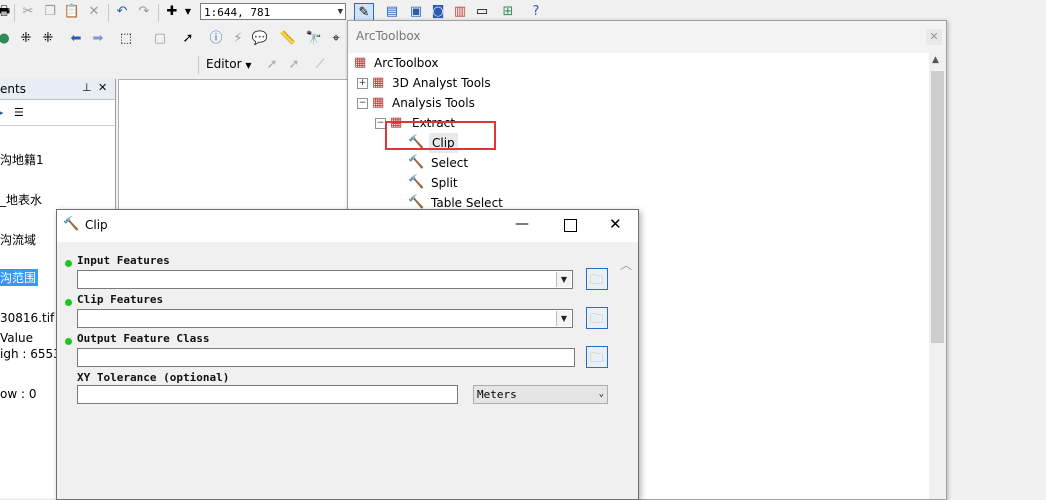  Describe the element at coordinates (626, 264) in the screenshot. I see `scroll-up-icon: ︿` at that location.